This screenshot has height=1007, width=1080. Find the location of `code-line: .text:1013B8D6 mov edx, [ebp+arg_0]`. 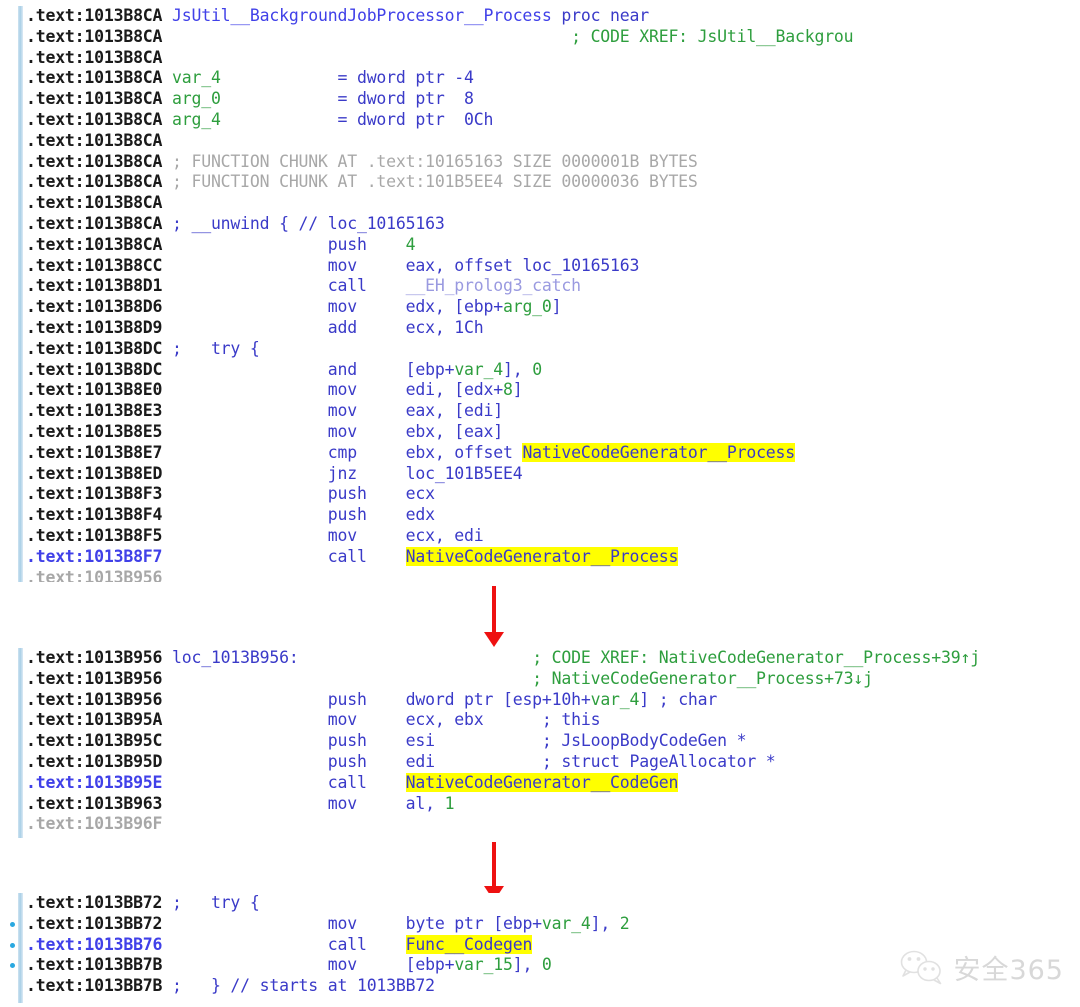

code-line: .text:1013B8D6 mov edx, [ebp+arg_0] is located at coordinates (540, 307).